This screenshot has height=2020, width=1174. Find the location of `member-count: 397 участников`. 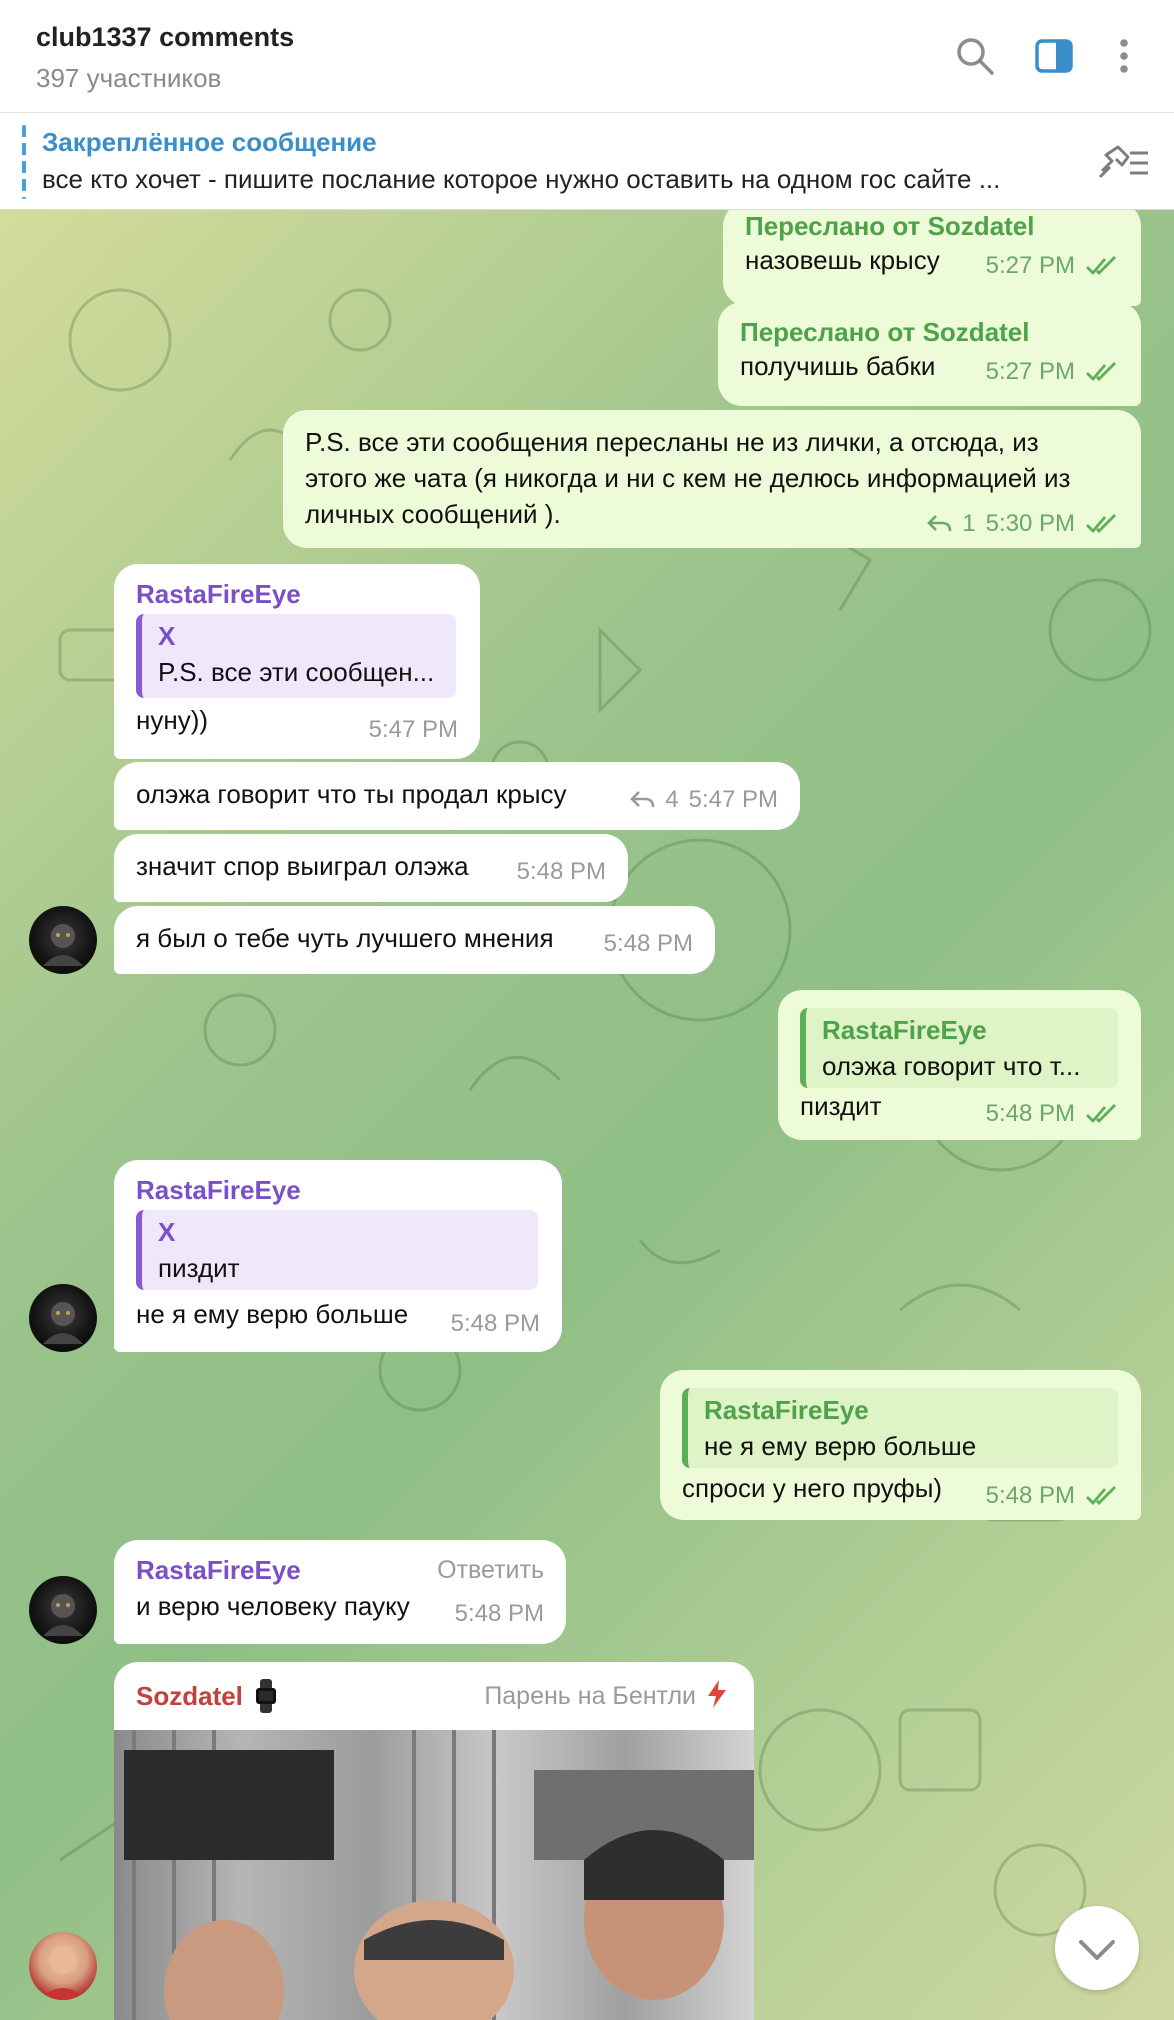

member-count: 397 участников is located at coordinates (129, 78).